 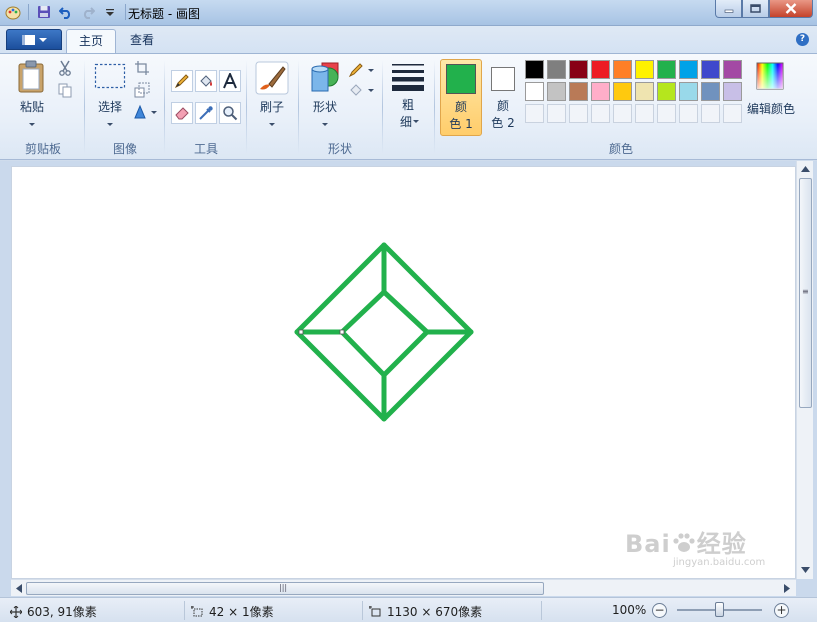 I want to click on crop-button, so click(x=143, y=69).